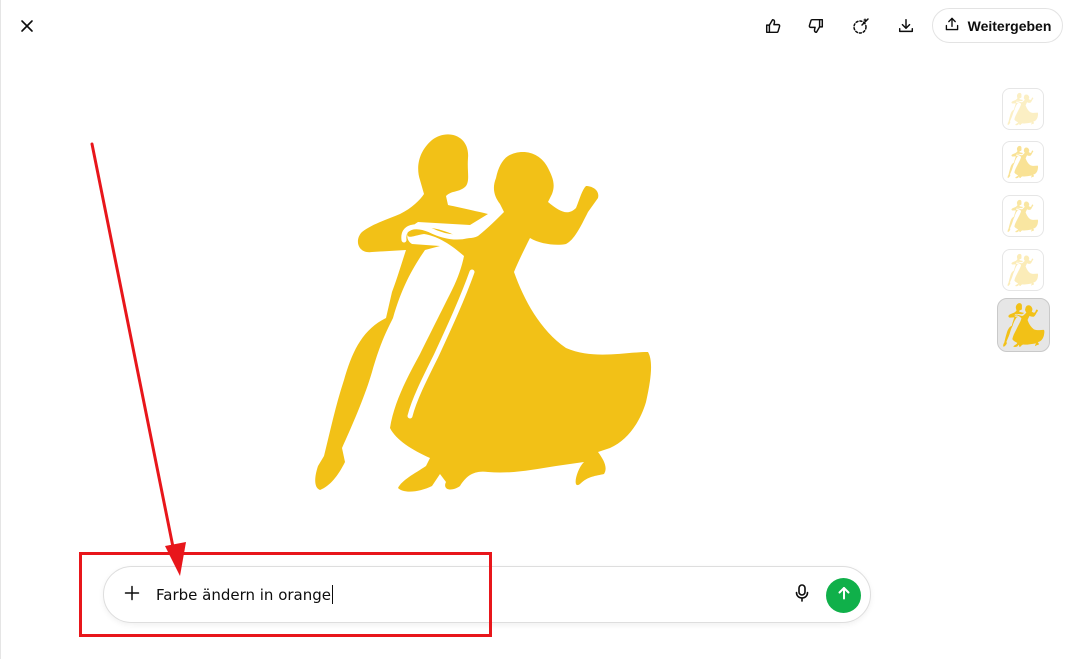  I want to click on voice-input-button, so click(802, 595).